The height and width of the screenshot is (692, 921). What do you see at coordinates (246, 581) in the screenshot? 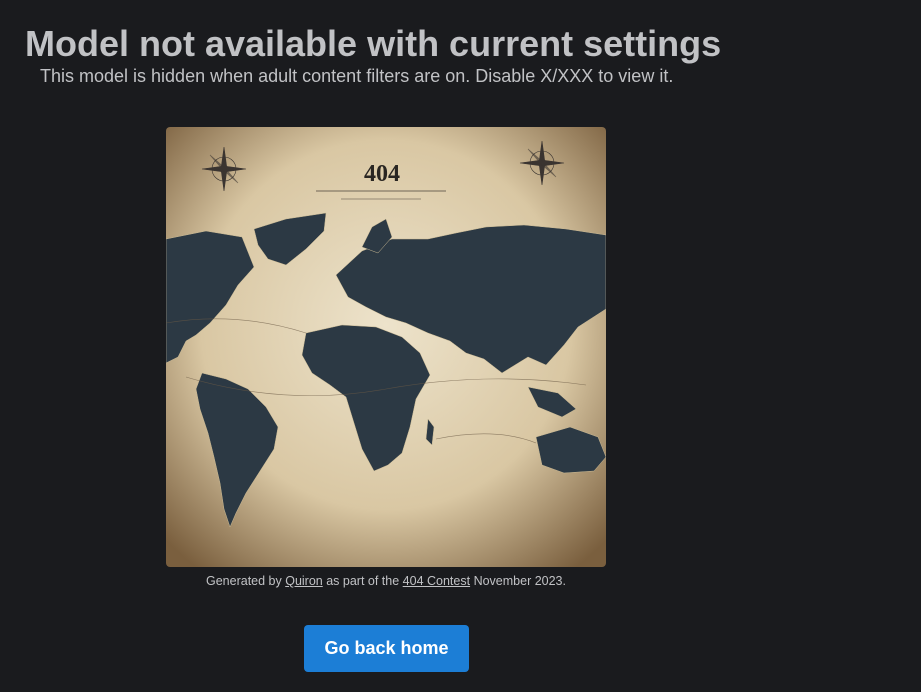
I see `caption-prefix: Generated by` at bounding box center [246, 581].